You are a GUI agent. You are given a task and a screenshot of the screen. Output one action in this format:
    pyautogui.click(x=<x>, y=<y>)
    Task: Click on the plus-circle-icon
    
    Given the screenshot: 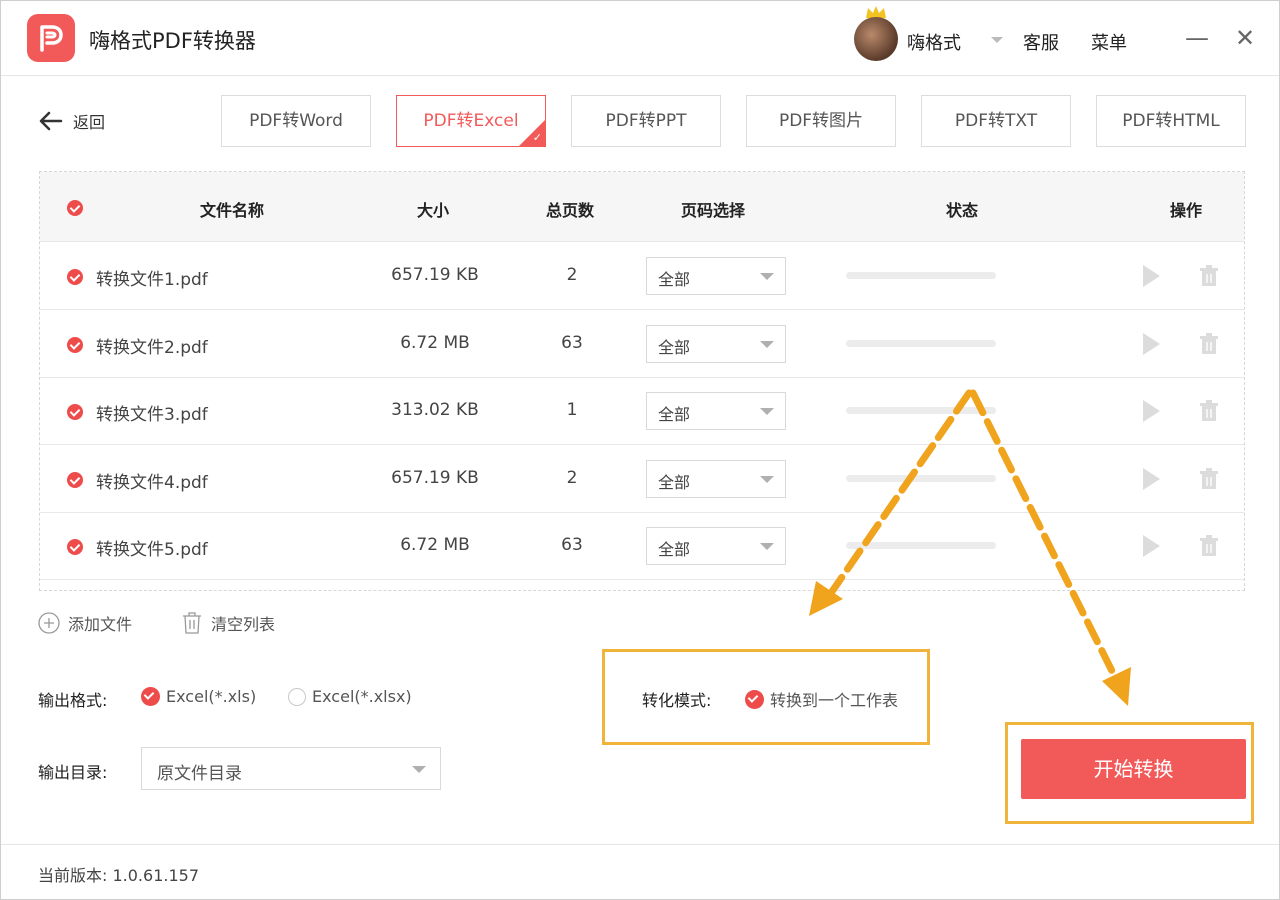 What is the action you would take?
    pyautogui.click(x=49, y=623)
    